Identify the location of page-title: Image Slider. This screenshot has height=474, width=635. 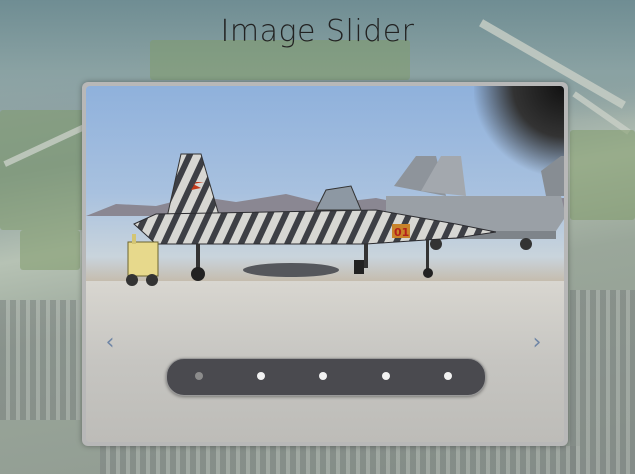
(317, 31).